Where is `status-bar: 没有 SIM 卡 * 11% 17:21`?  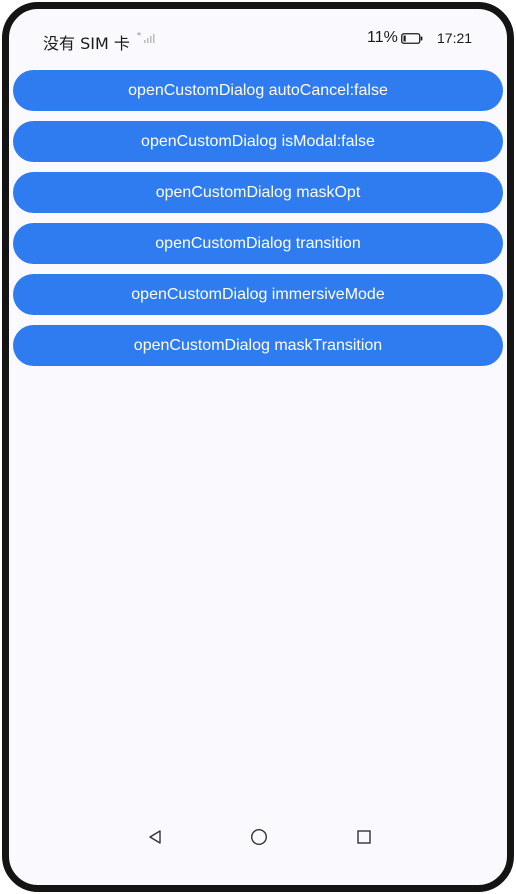
status-bar: 没有 SIM 卡 * 11% 17:21 is located at coordinates (258, 35).